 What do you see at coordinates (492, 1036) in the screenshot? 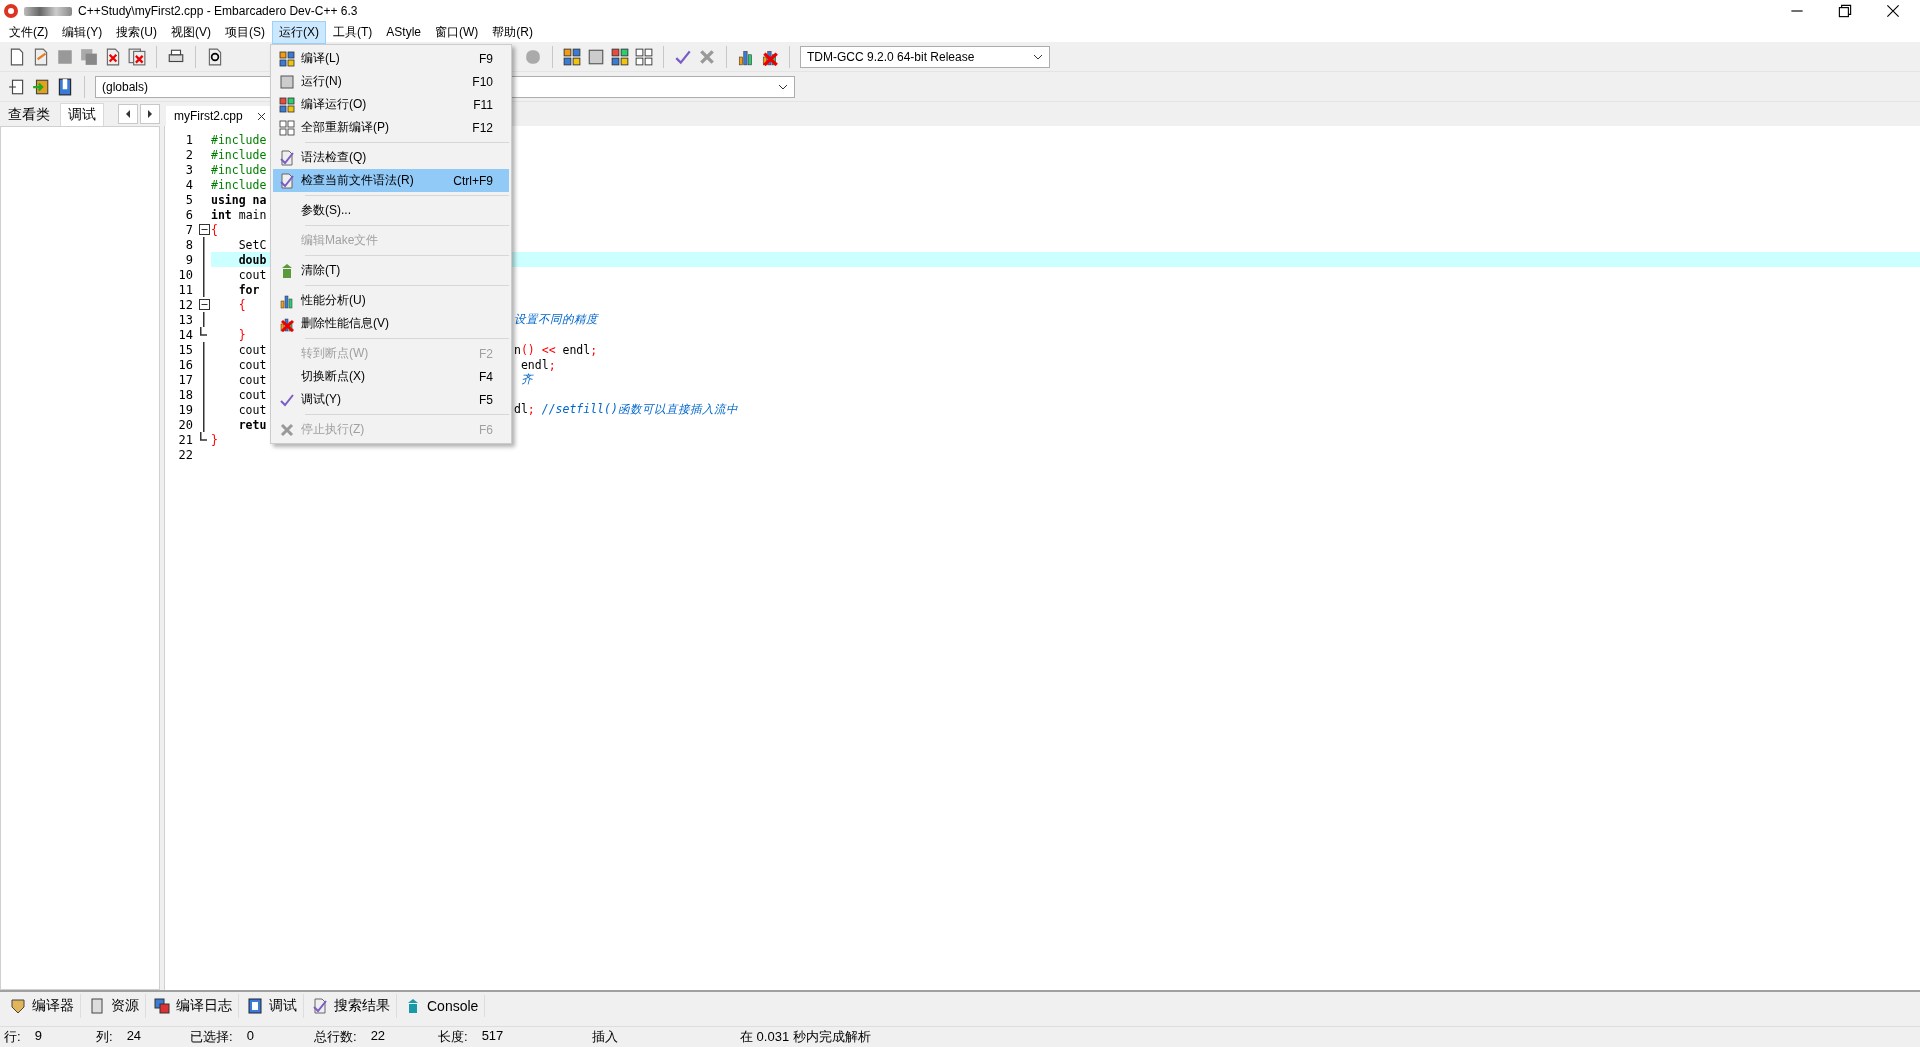
I see `status-value: 517` at bounding box center [492, 1036].